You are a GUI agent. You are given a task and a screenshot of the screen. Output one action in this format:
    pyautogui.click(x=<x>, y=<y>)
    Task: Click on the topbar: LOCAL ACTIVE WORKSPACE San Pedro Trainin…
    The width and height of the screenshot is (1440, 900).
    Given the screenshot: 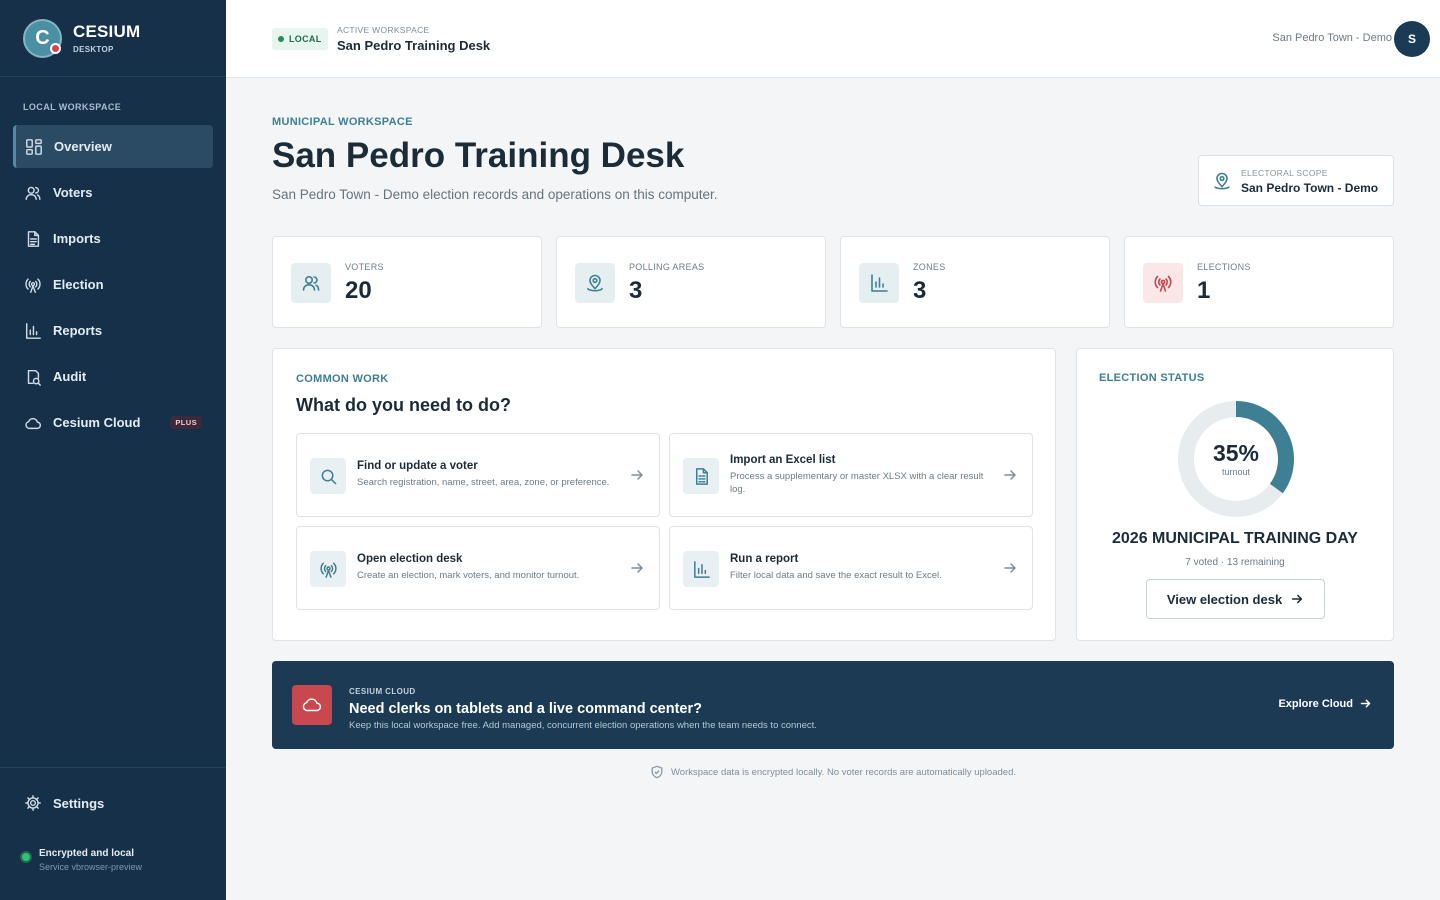 What is the action you would take?
    pyautogui.click(x=833, y=39)
    